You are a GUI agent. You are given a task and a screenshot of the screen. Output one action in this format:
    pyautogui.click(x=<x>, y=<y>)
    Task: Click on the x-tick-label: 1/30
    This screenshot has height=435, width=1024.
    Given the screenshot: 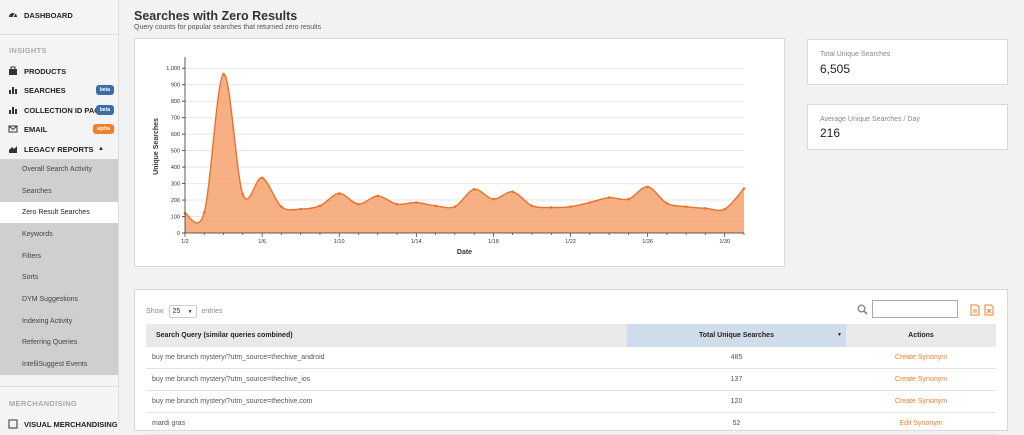 What is the action you would take?
    pyautogui.click(x=724, y=242)
    